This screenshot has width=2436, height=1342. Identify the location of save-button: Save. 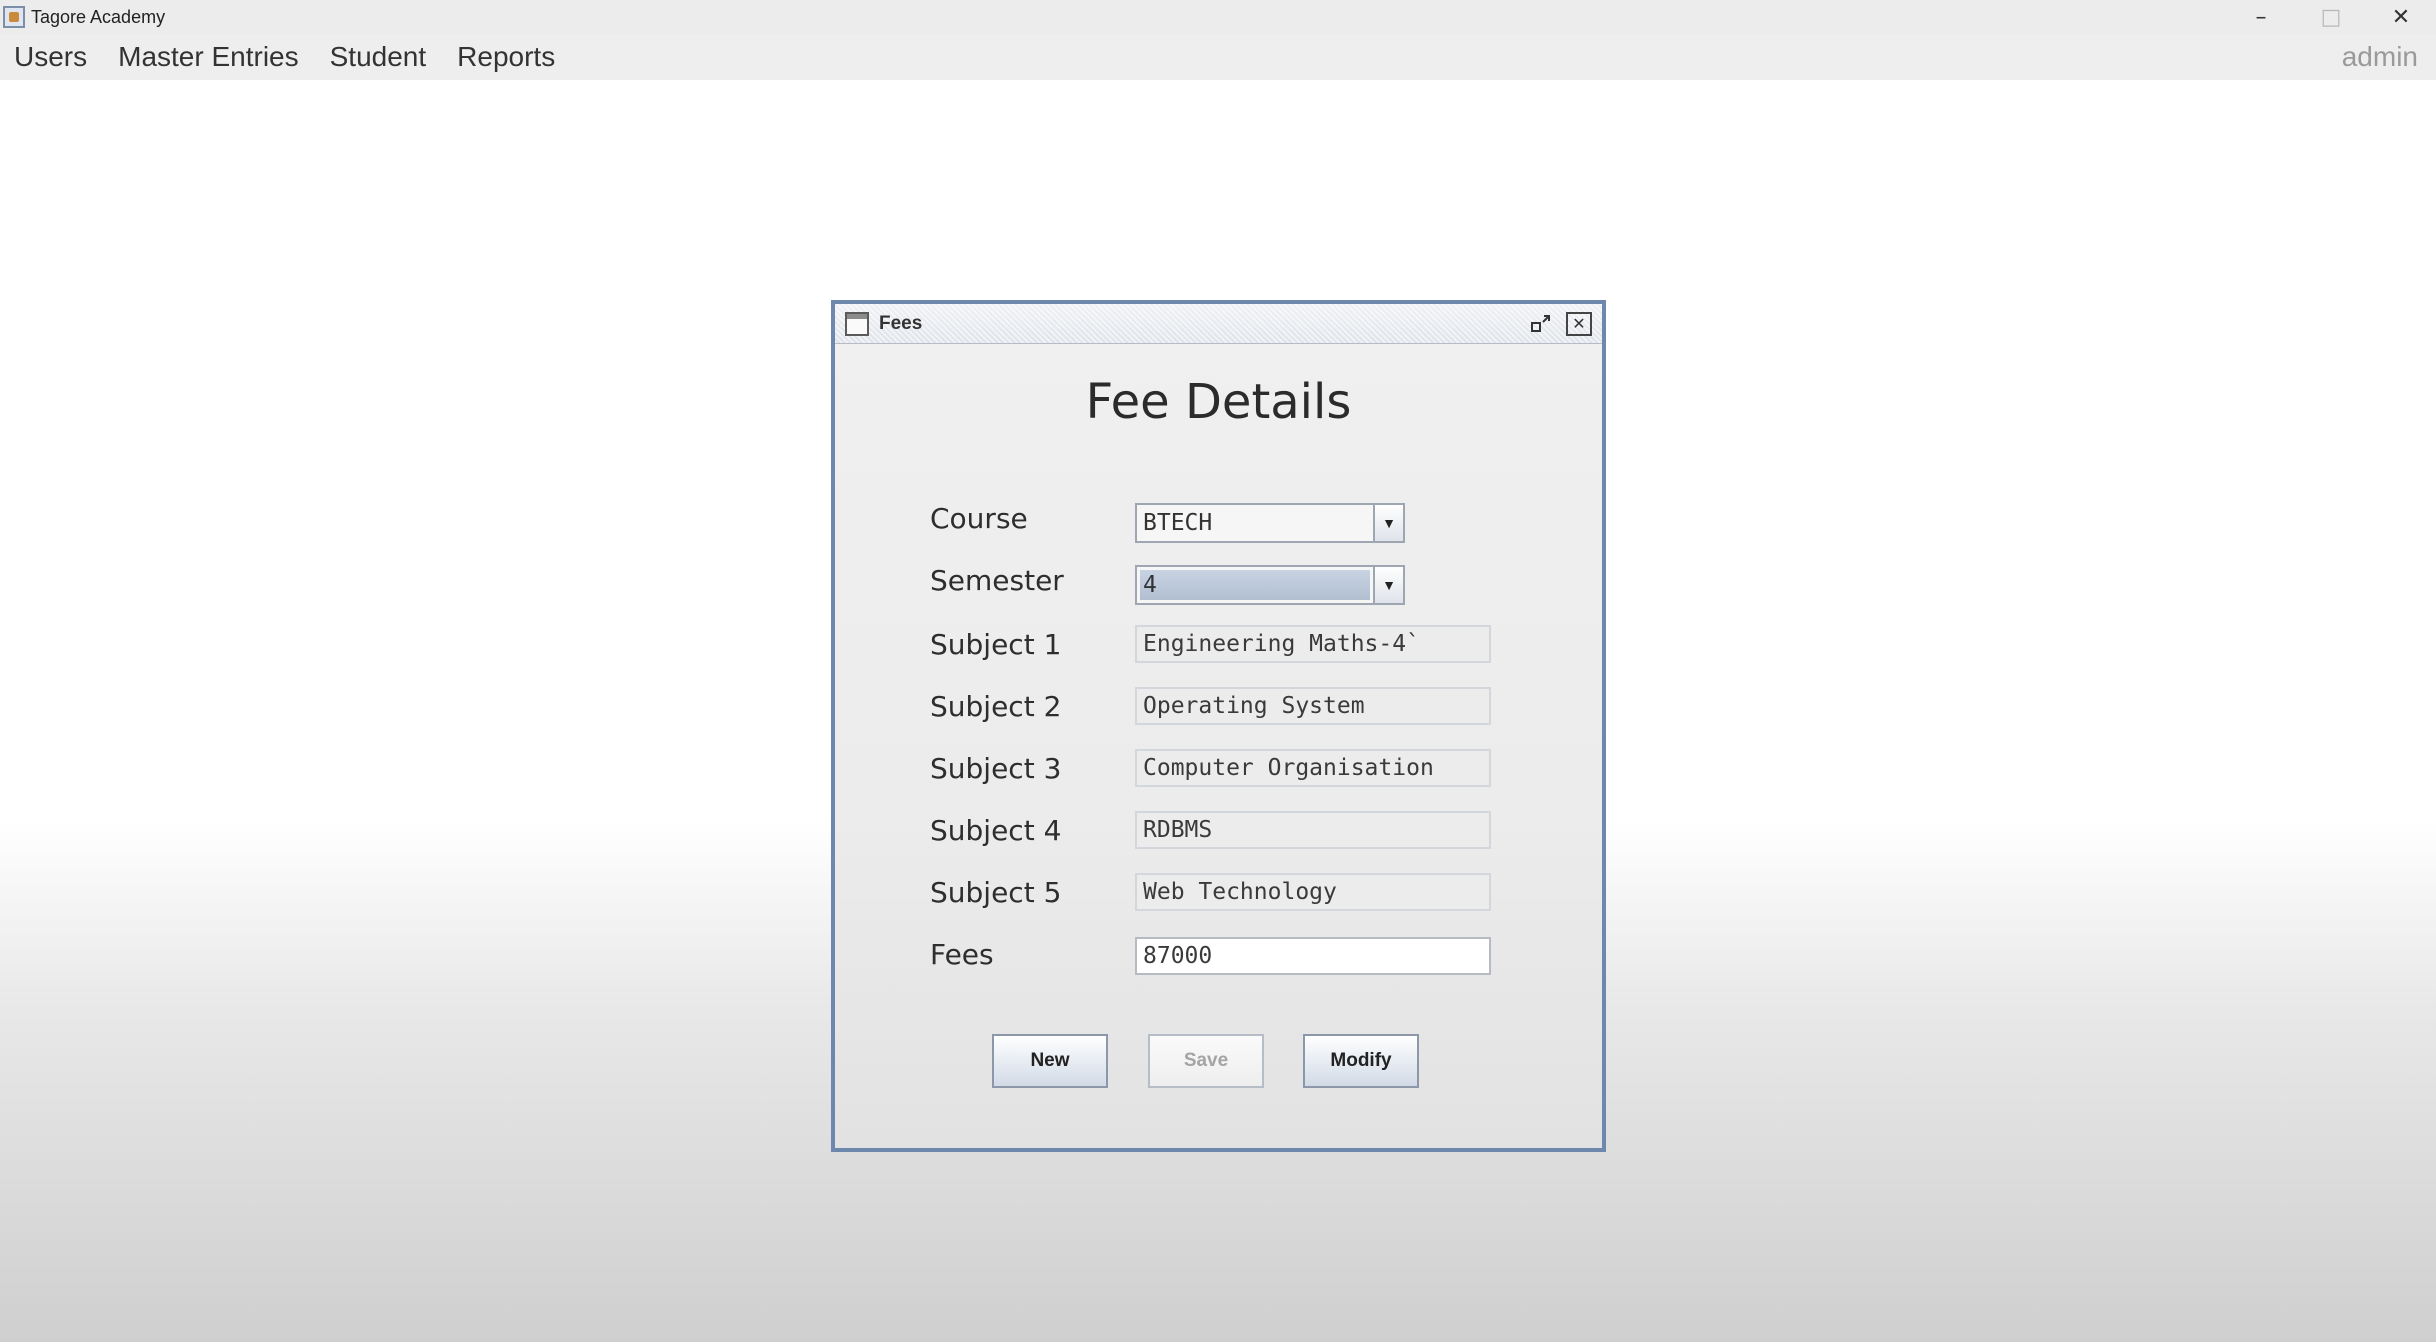
(1206, 1061).